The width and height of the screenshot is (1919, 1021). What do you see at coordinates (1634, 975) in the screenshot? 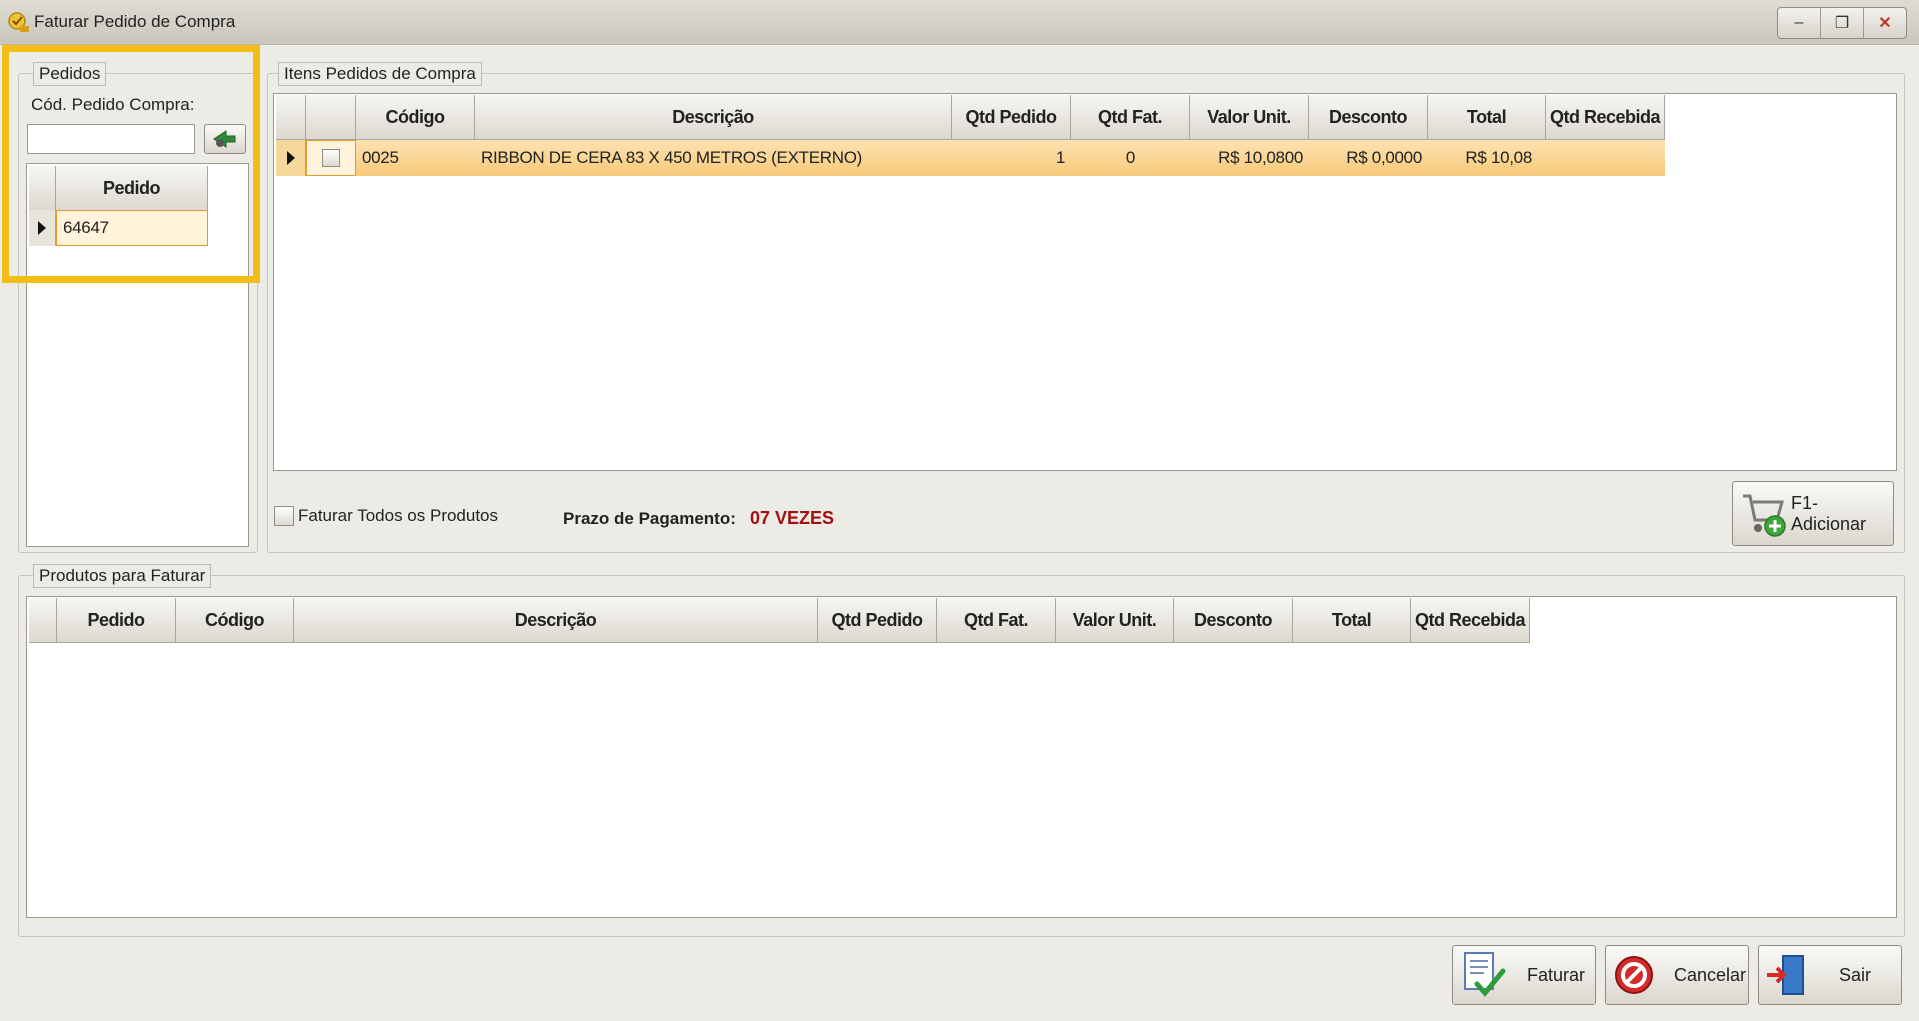
I see `cancel-icon` at bounding box center [1634, 975].